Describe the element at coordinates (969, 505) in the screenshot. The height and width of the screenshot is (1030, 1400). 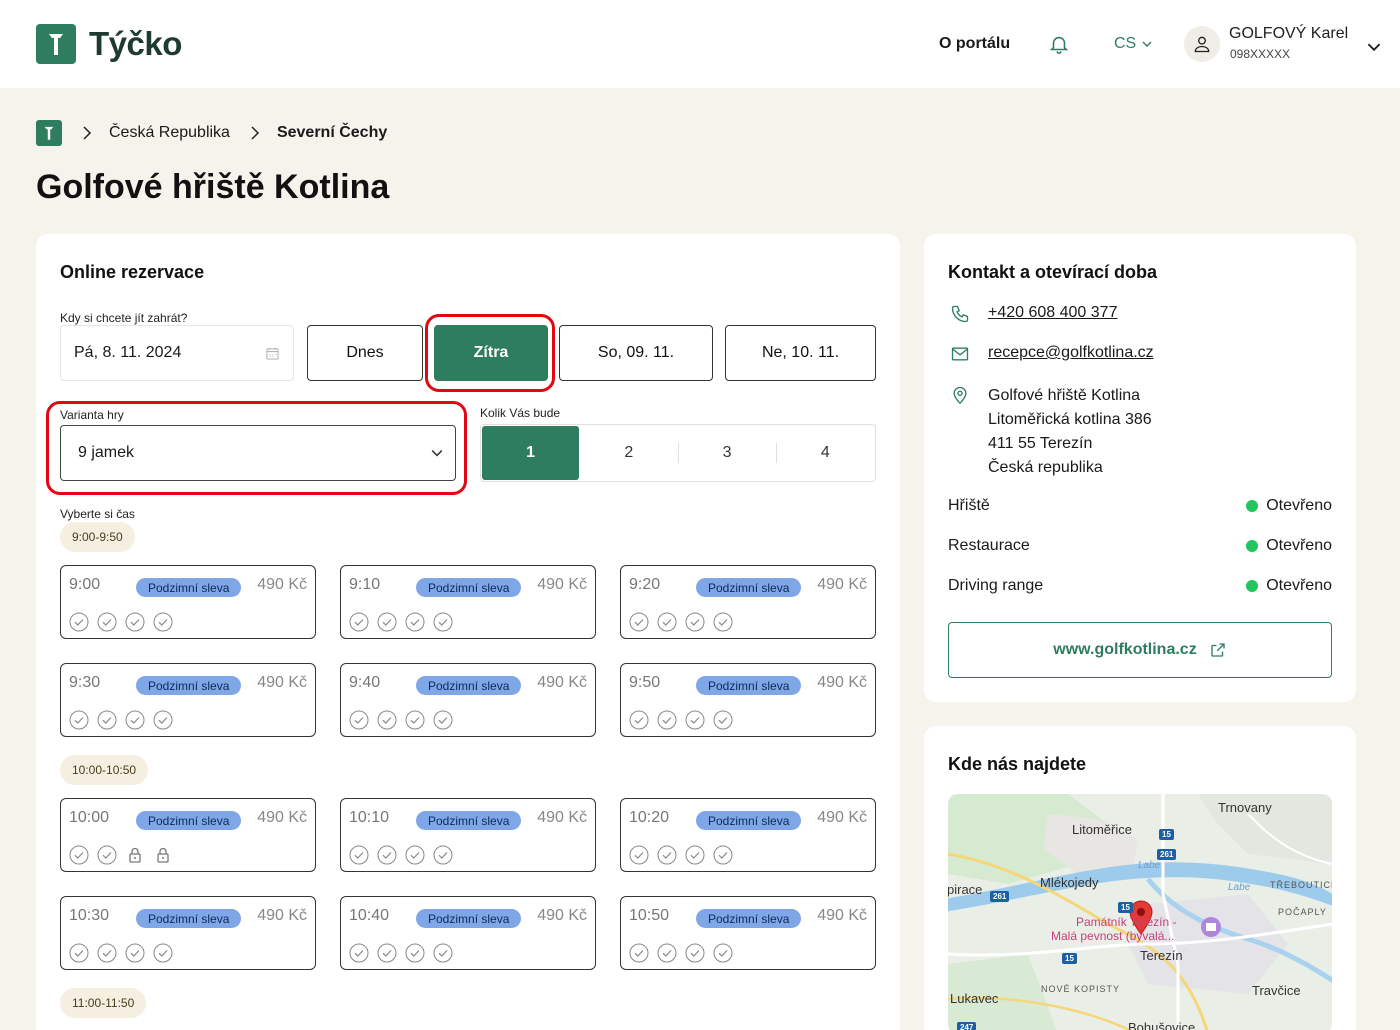
I see `status-name: Hřiště` at that location.